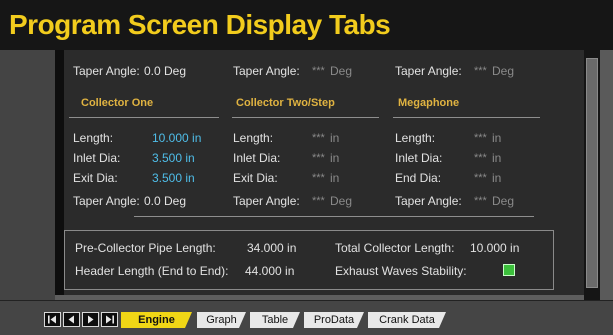 This screenshot has height=335, width=613. What do you see at coordinates (275, 320) in the screenshot?
I see `tab-table: Table` at bounding box center [275, 320].